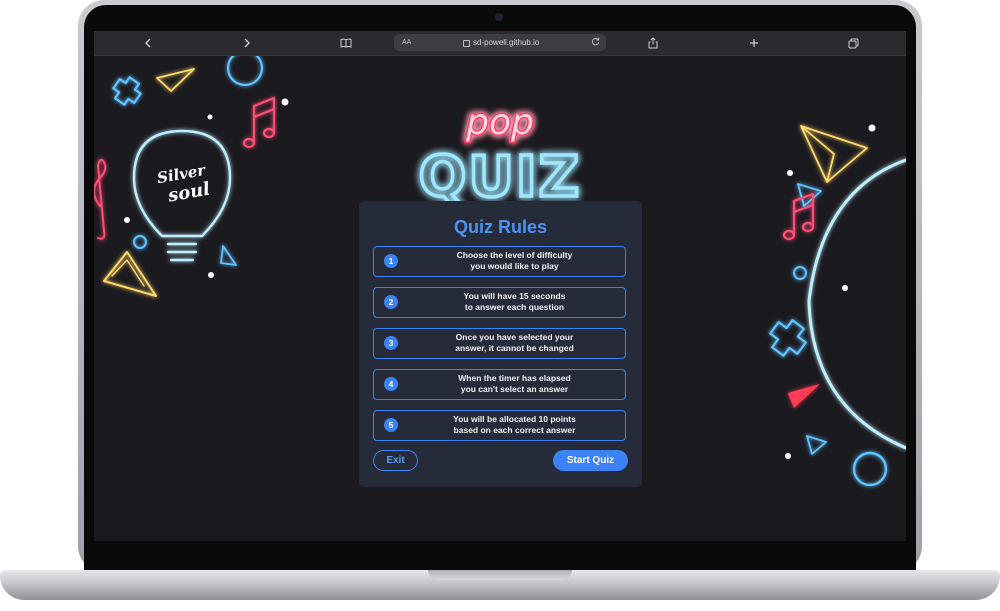  Describe the element at coordinates (754, 43) in the screenshot. I see `plus-icon` at that location.